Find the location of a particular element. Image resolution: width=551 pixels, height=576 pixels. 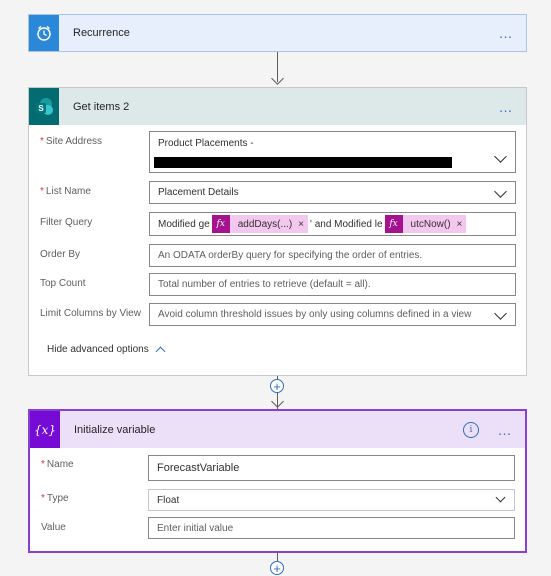

variable-name-label: * Name is located at coordinates (57, 464).